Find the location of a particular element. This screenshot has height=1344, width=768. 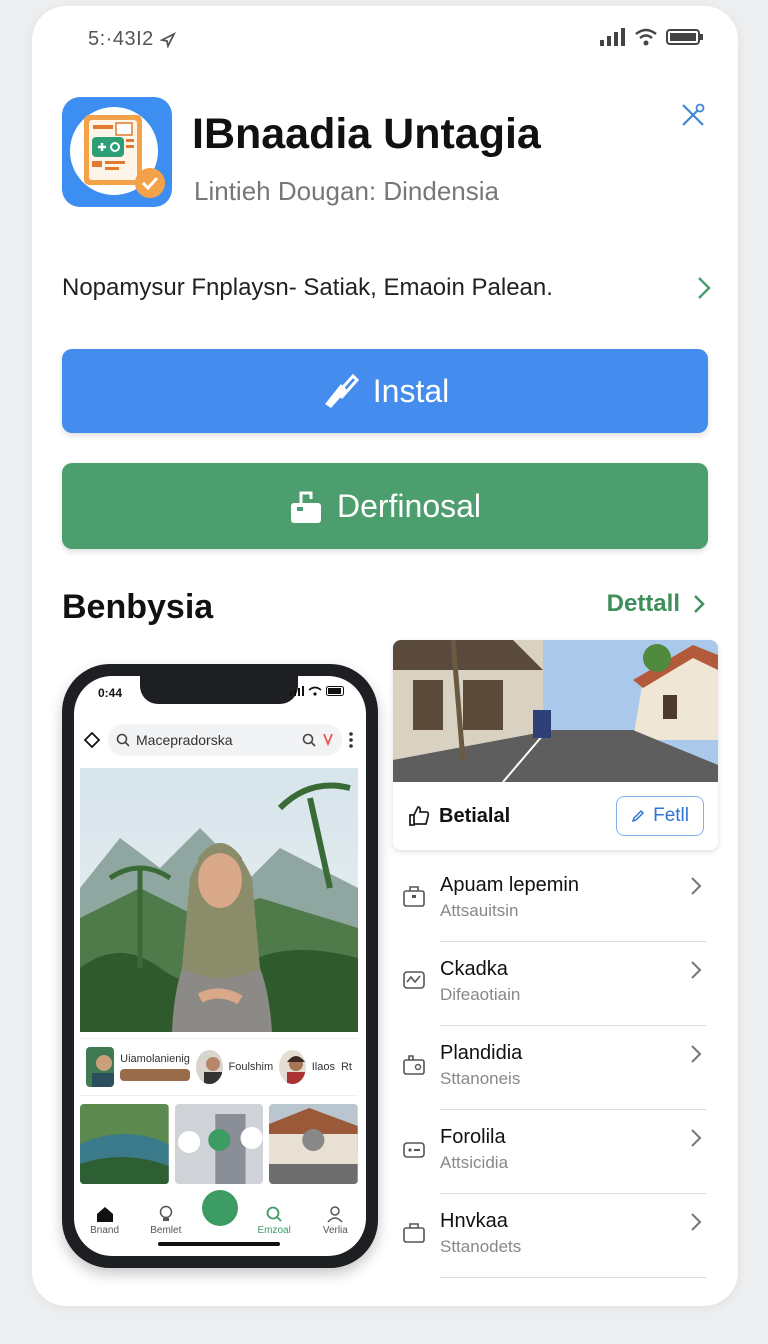

package-icon is located at coordinates (305, 507).